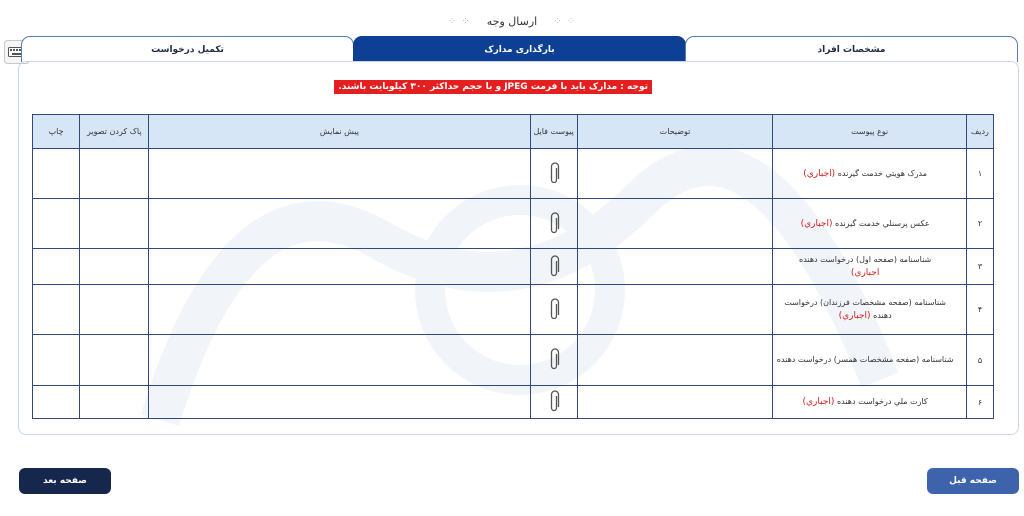  I want to click on page-header: ⁘ ⁘ ارسال وجه ⁘ ⁘, so click(512, 21).